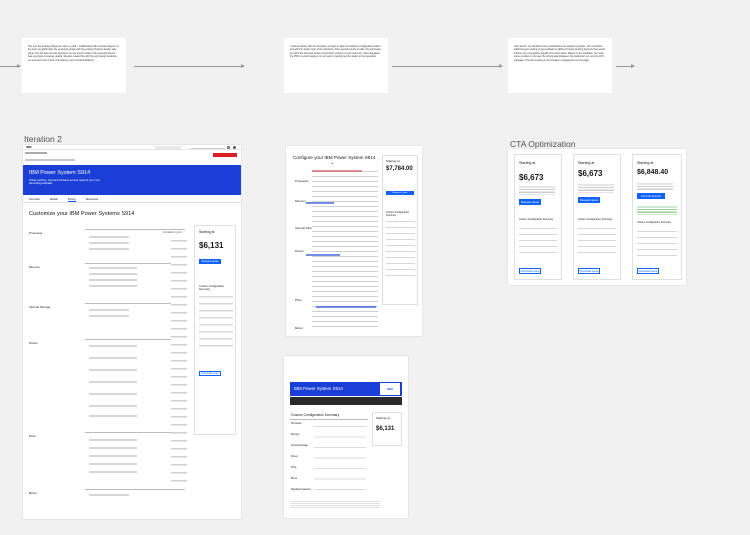  I want to click on cta-2-summary: Custom Configuration Summary, so click(595, 219).